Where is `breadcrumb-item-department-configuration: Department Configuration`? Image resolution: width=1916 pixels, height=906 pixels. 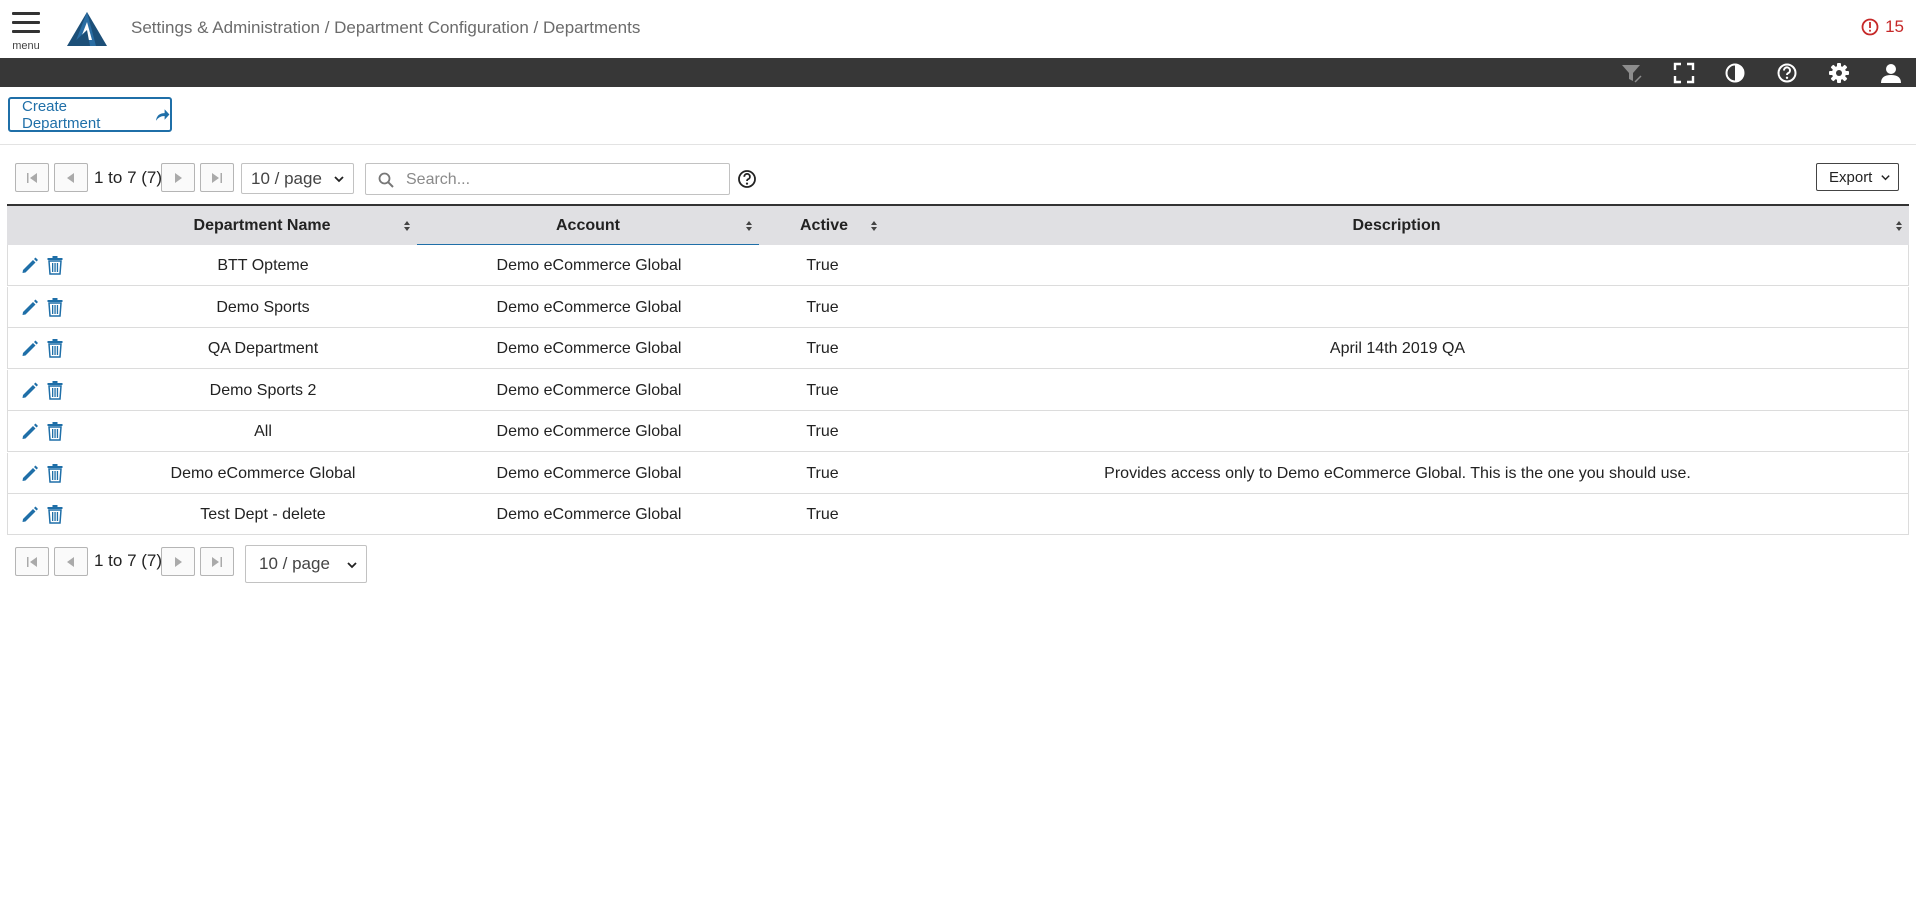
breadcrumb-item-department-configuration: Department Configuration is located at coordinates (431, 27).